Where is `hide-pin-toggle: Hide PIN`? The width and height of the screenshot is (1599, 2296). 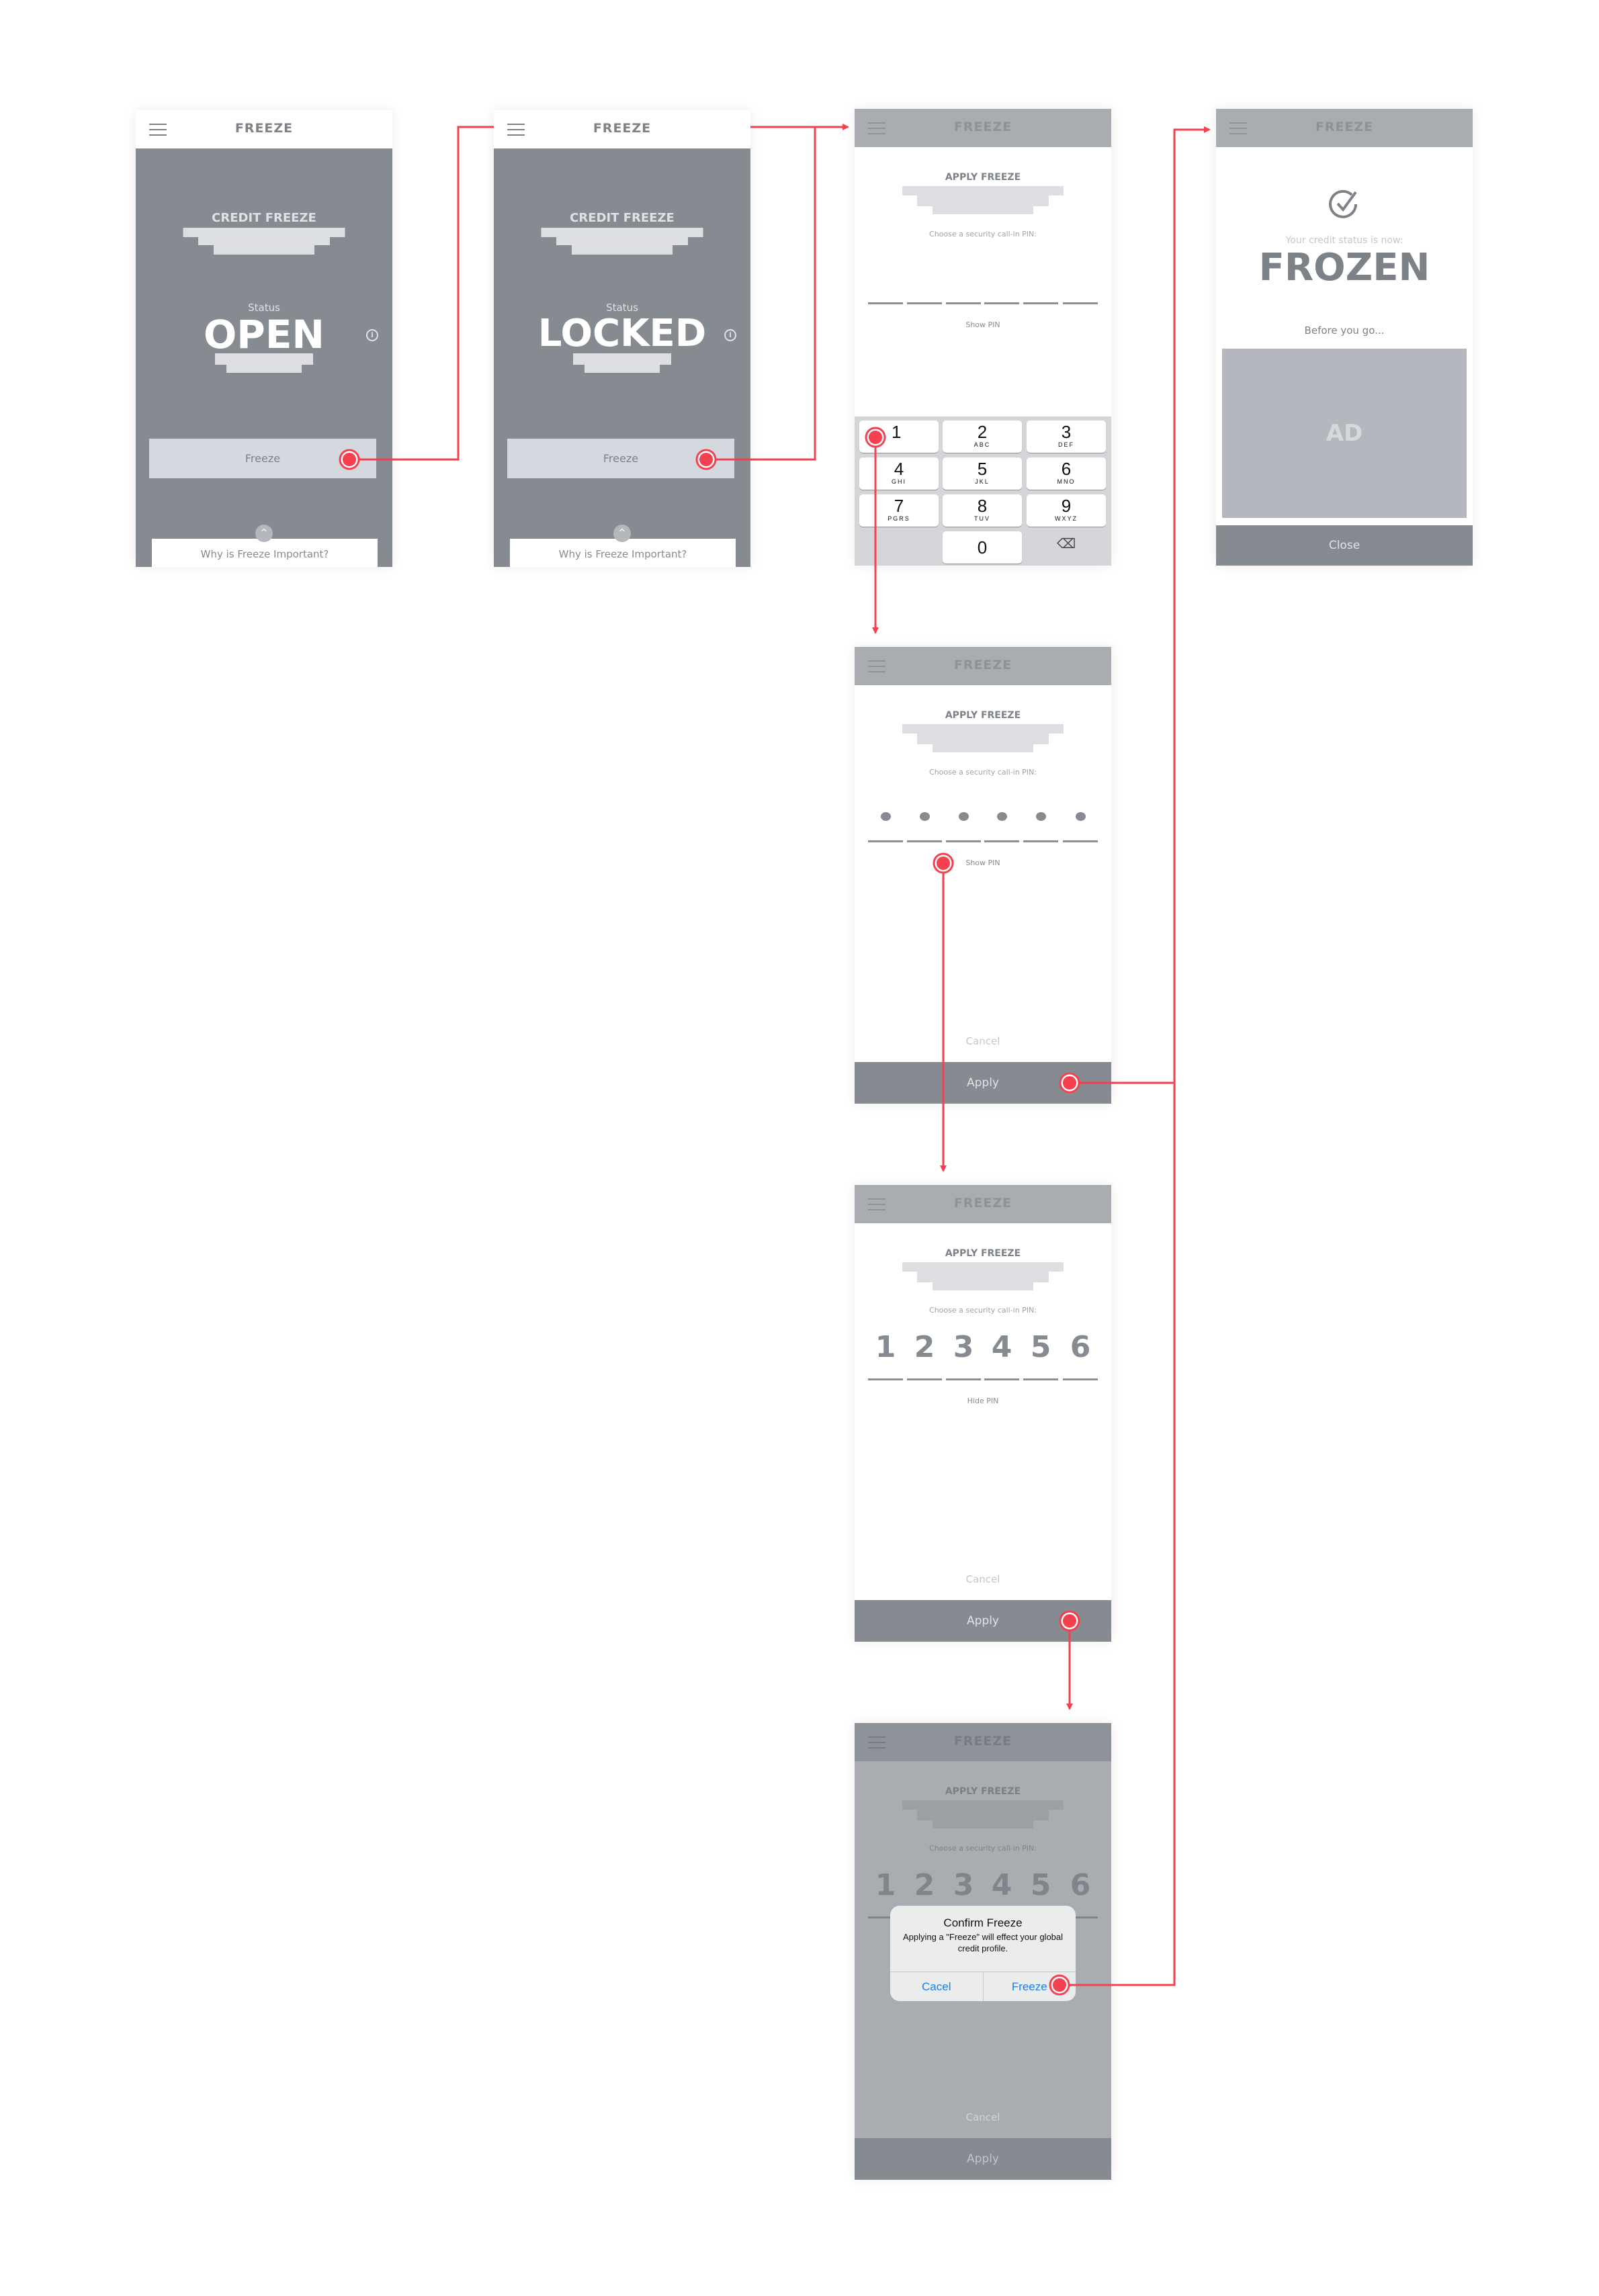 hide-pin-toggle: Hide PIN is located at coordinates (983, 1401).